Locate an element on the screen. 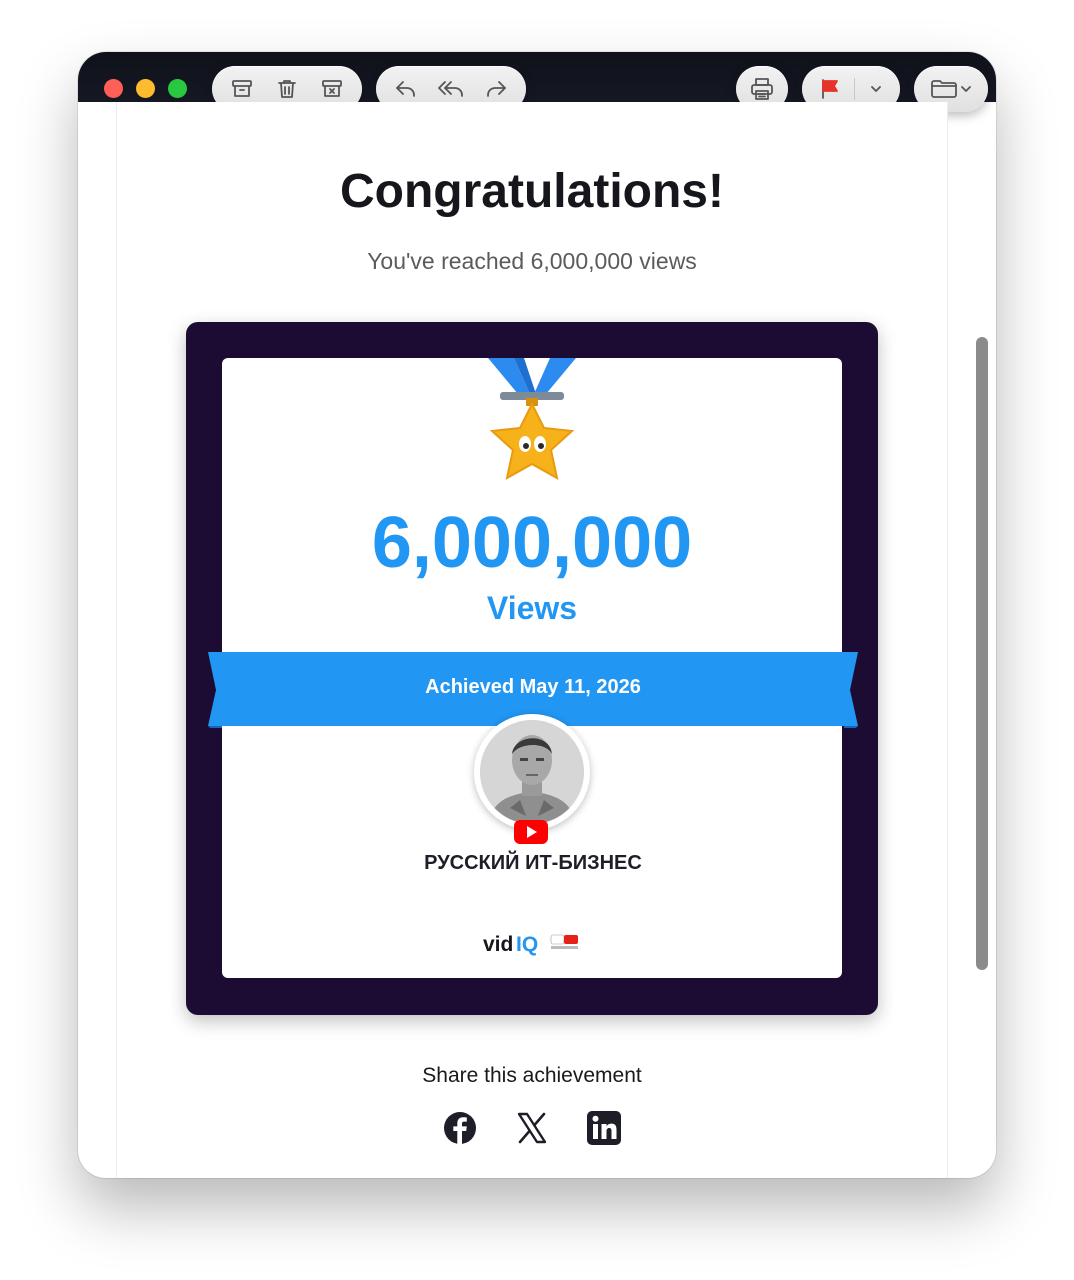 Image resolution: width=1074 pixels, height=1280 pixels. archive-icon is located at coordinates (242, 88).